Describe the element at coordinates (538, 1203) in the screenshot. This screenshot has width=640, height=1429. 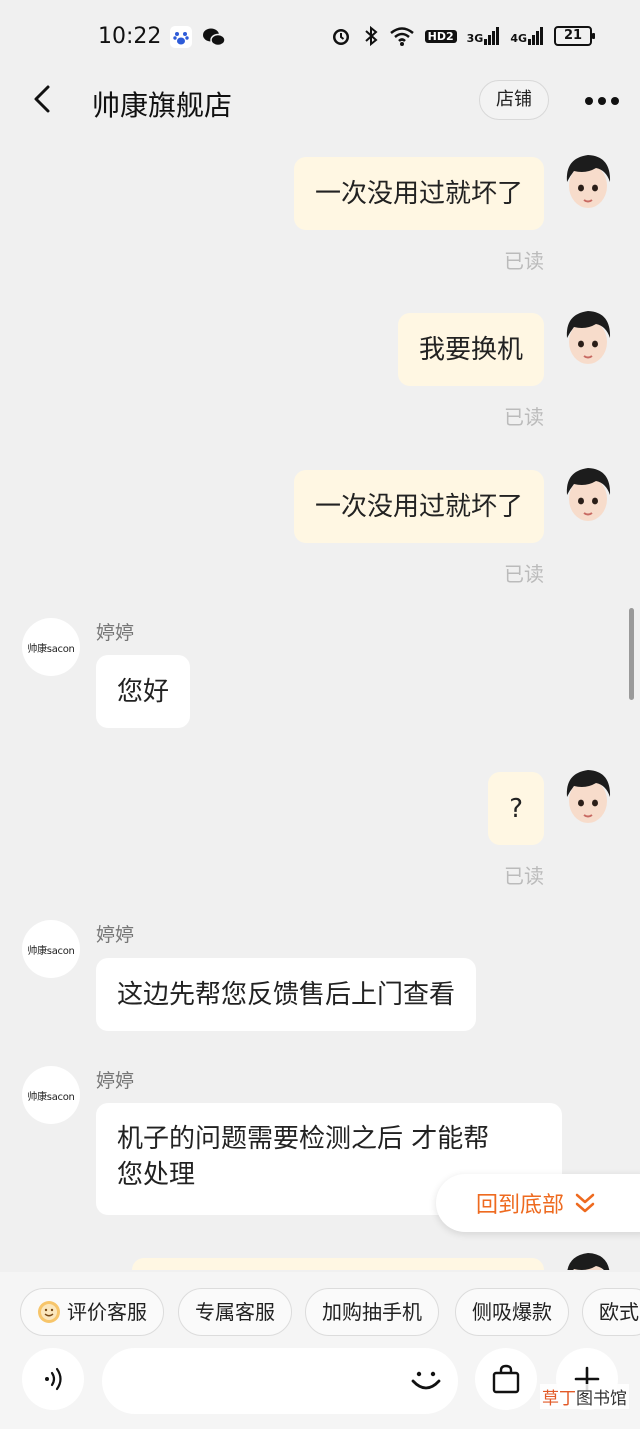
I see `back-to-bottom-button: 回到底部` at that location.